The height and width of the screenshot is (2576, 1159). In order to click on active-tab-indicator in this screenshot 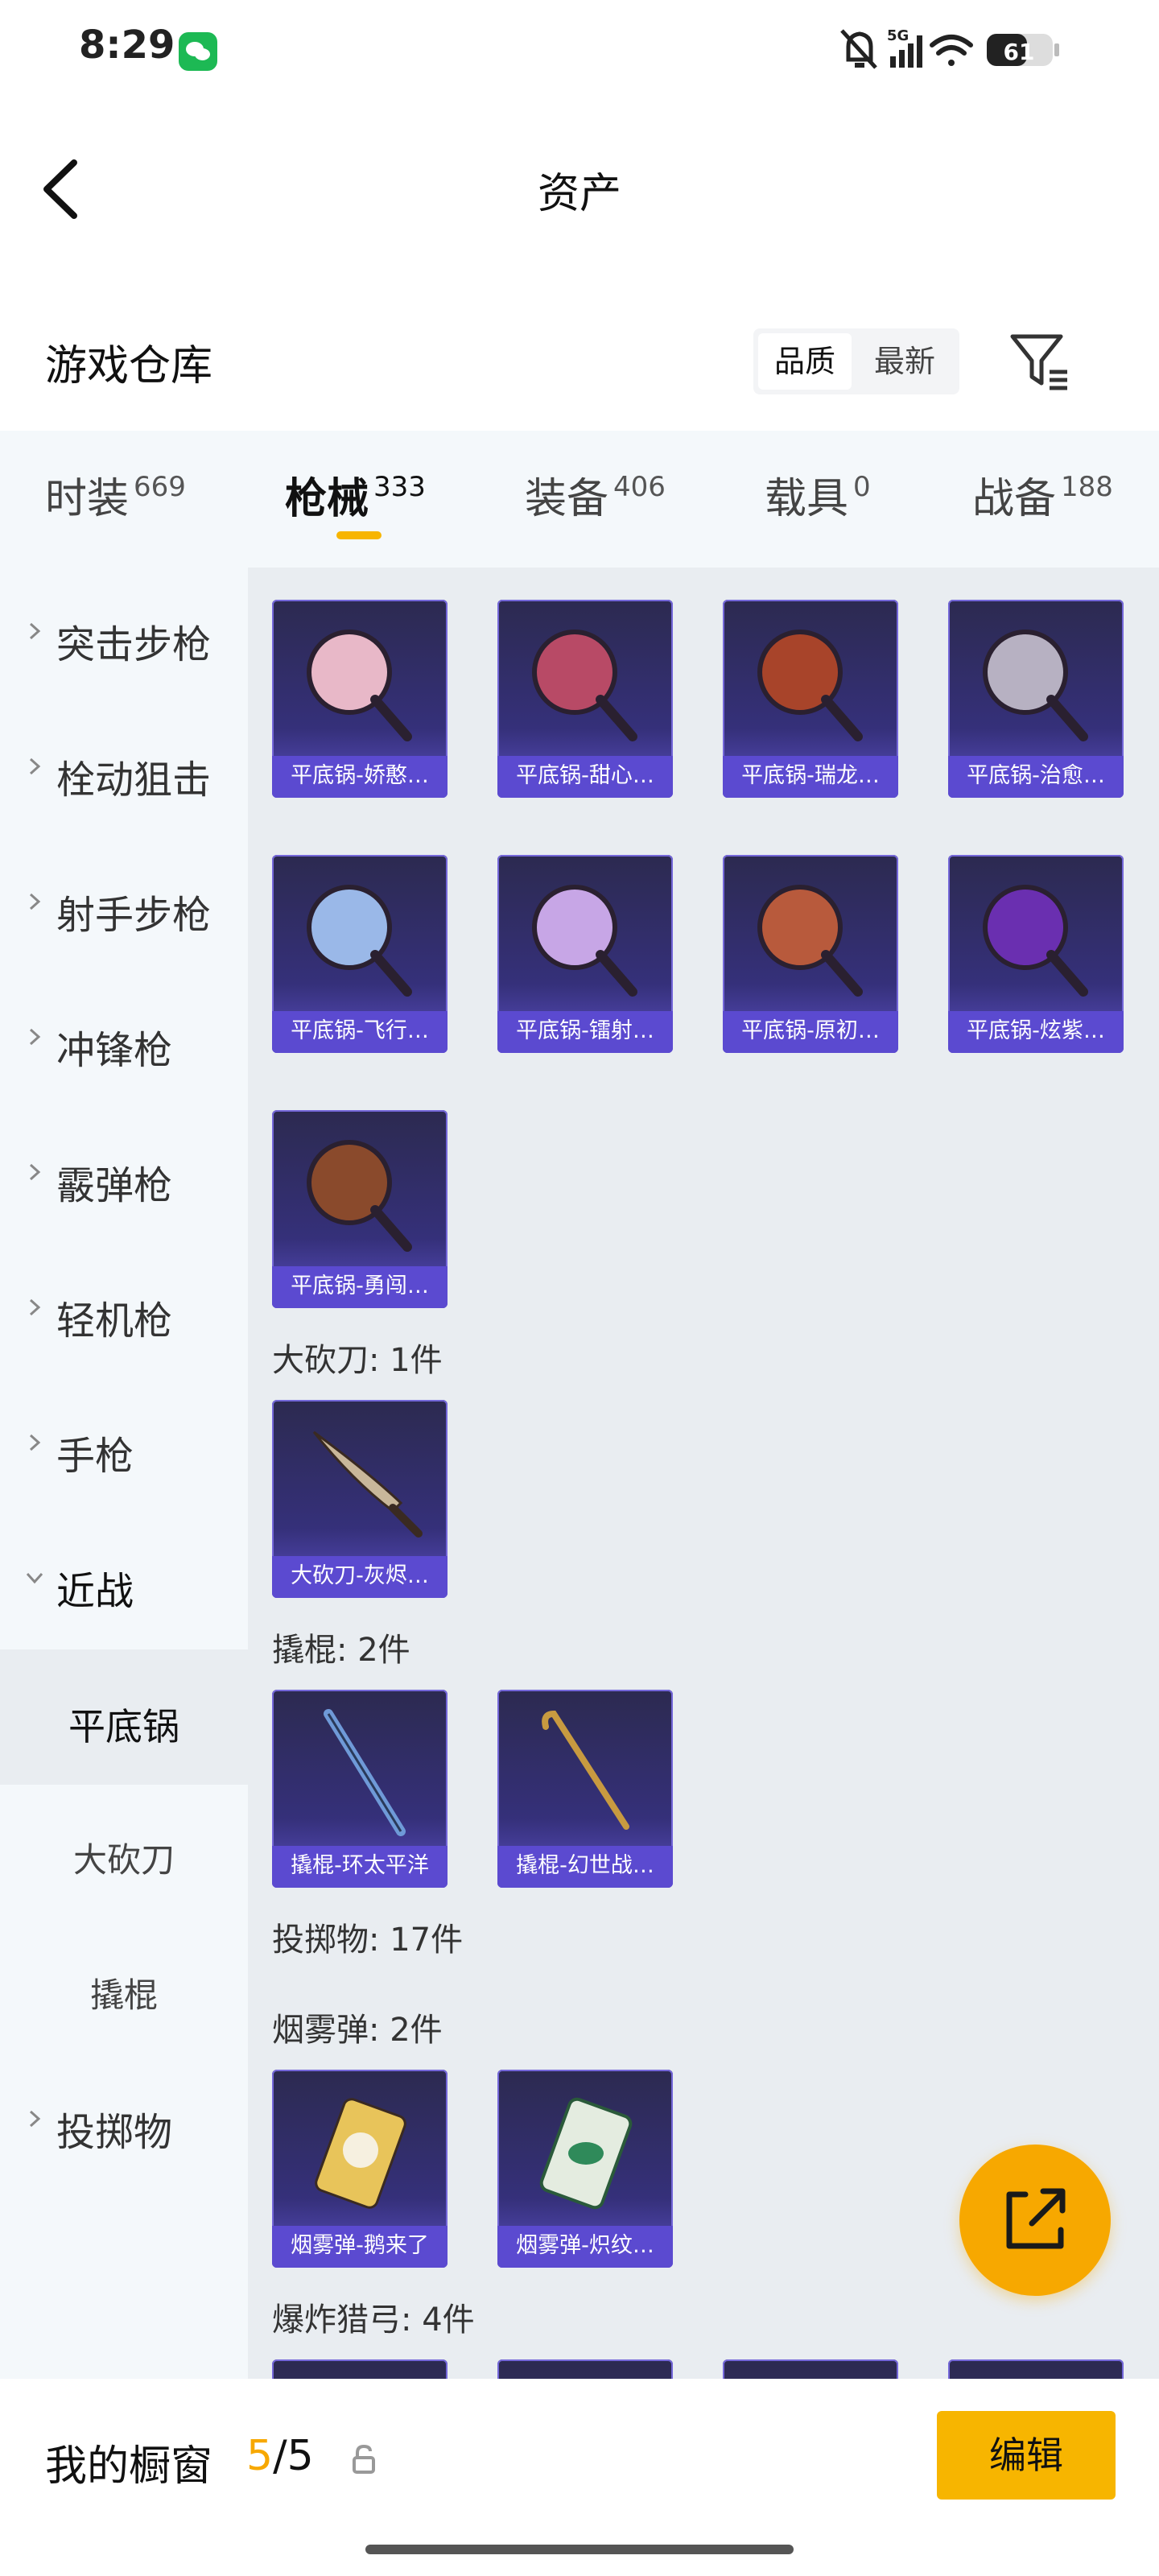, I will do `click(359, 535)`.